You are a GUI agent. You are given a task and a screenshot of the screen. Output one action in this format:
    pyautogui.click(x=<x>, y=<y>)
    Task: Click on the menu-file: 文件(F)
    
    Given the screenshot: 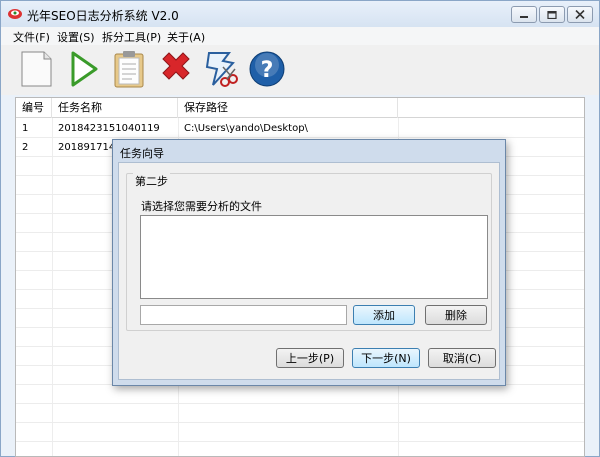 What is the action you would take?
    pyautogui.click(x=31, y=37)
    